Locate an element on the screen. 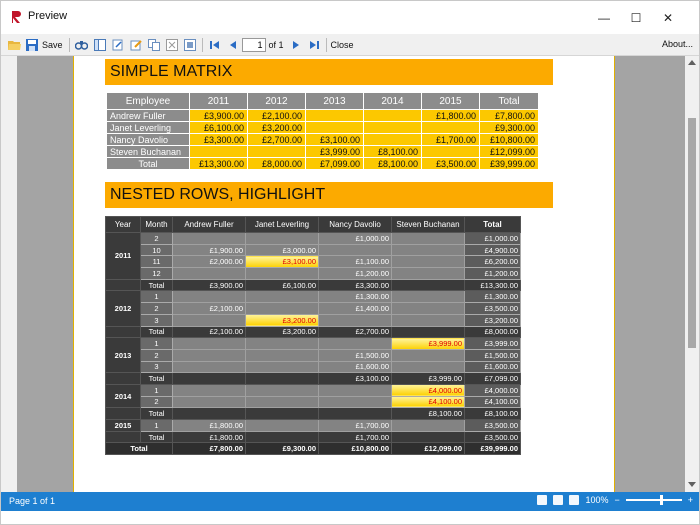 The width and height of the screenshot is (700, 525). value-cell: £2,700.00 is located at coordinates (276, 139).